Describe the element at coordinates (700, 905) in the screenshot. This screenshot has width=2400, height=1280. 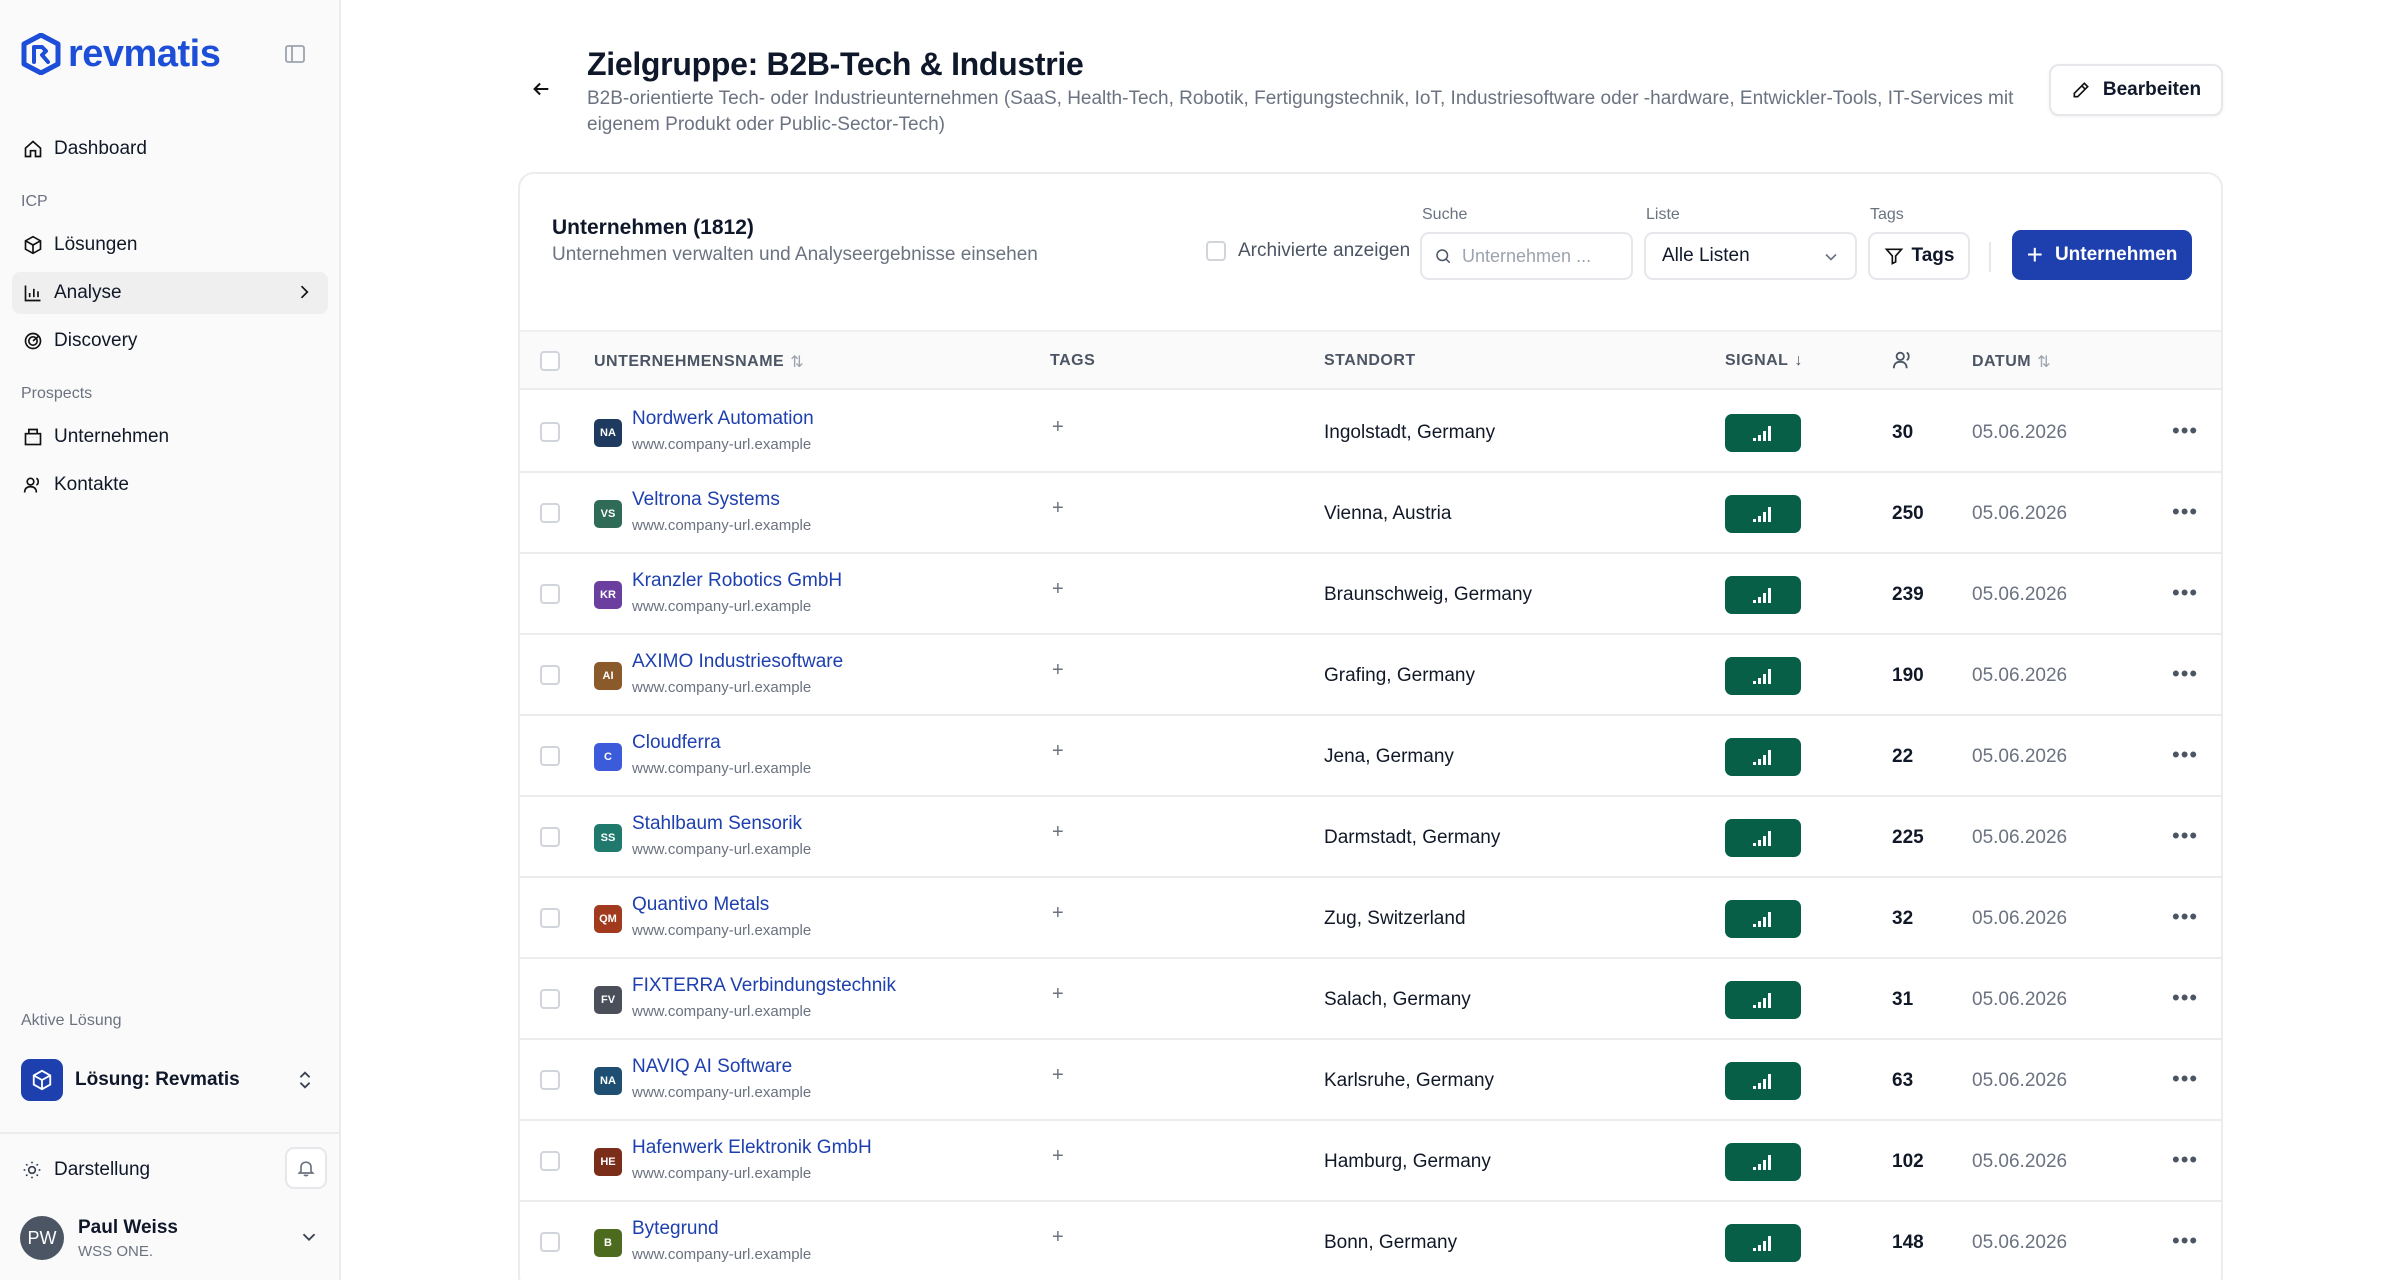
I see `company-name-link: Quantivo Metals` at that location.